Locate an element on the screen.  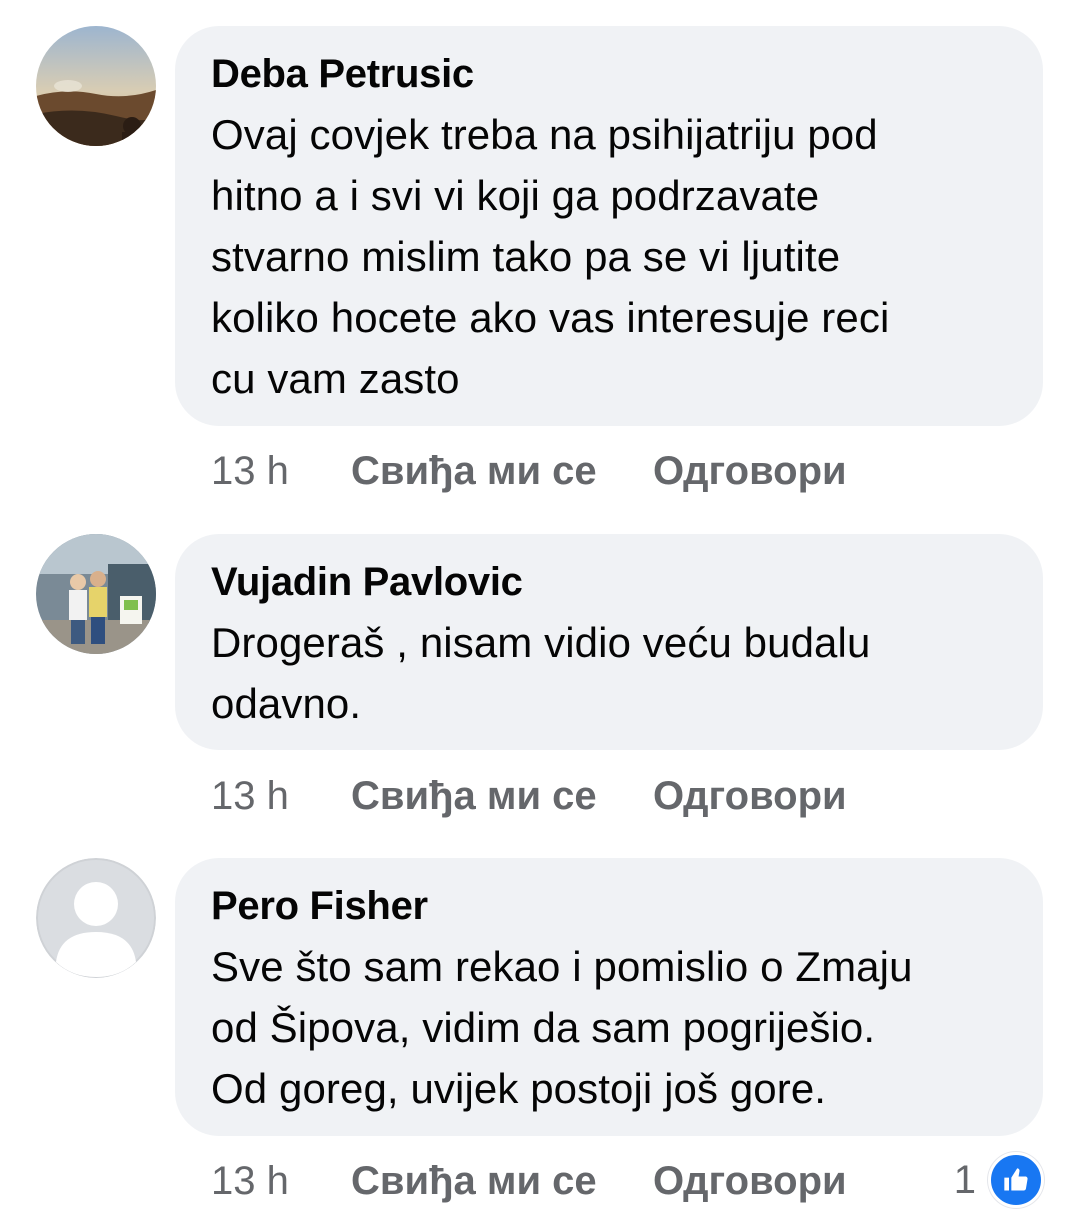
comment-author: Pero Fisher is located at coordinates (609, 906).